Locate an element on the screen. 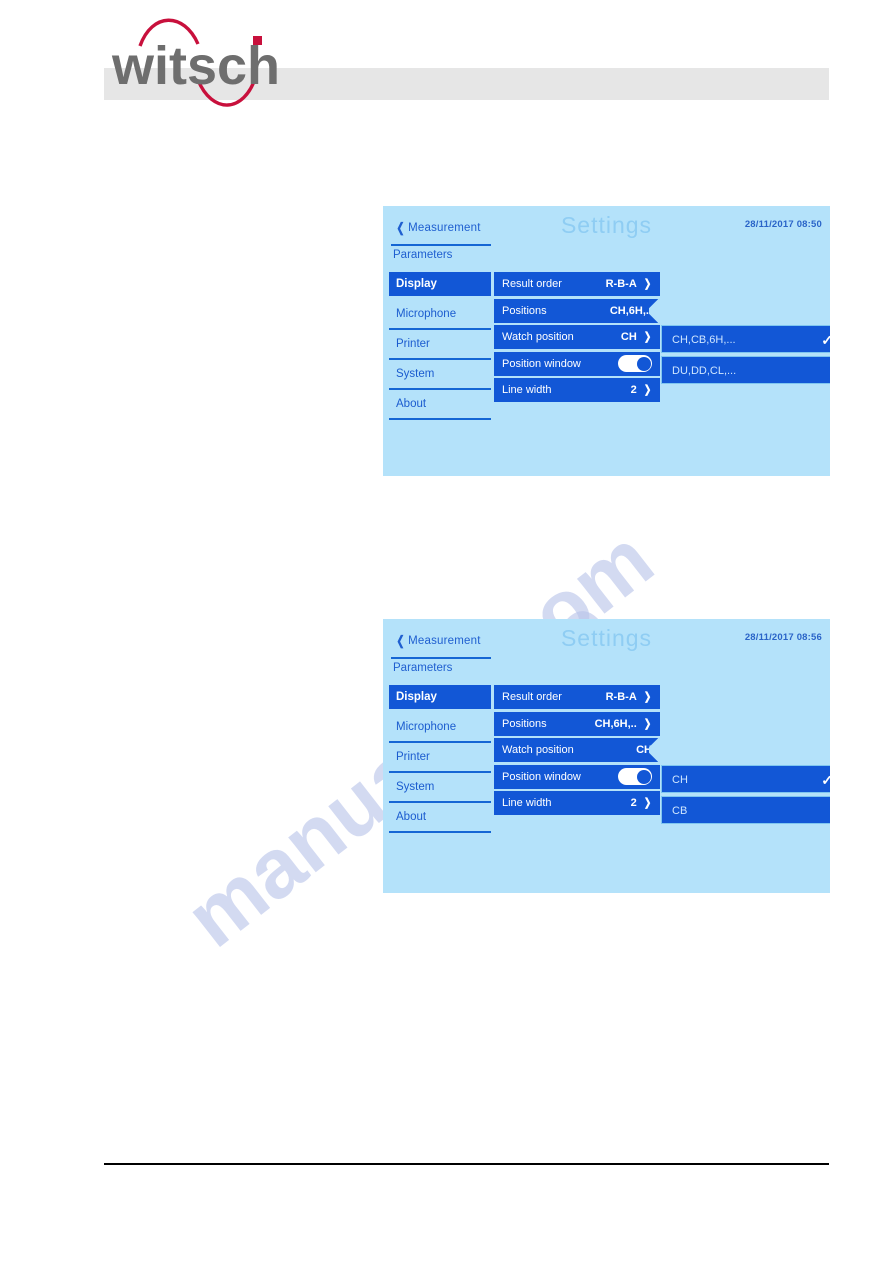  popup-option-item: CB is located at coordinates (745, 810).